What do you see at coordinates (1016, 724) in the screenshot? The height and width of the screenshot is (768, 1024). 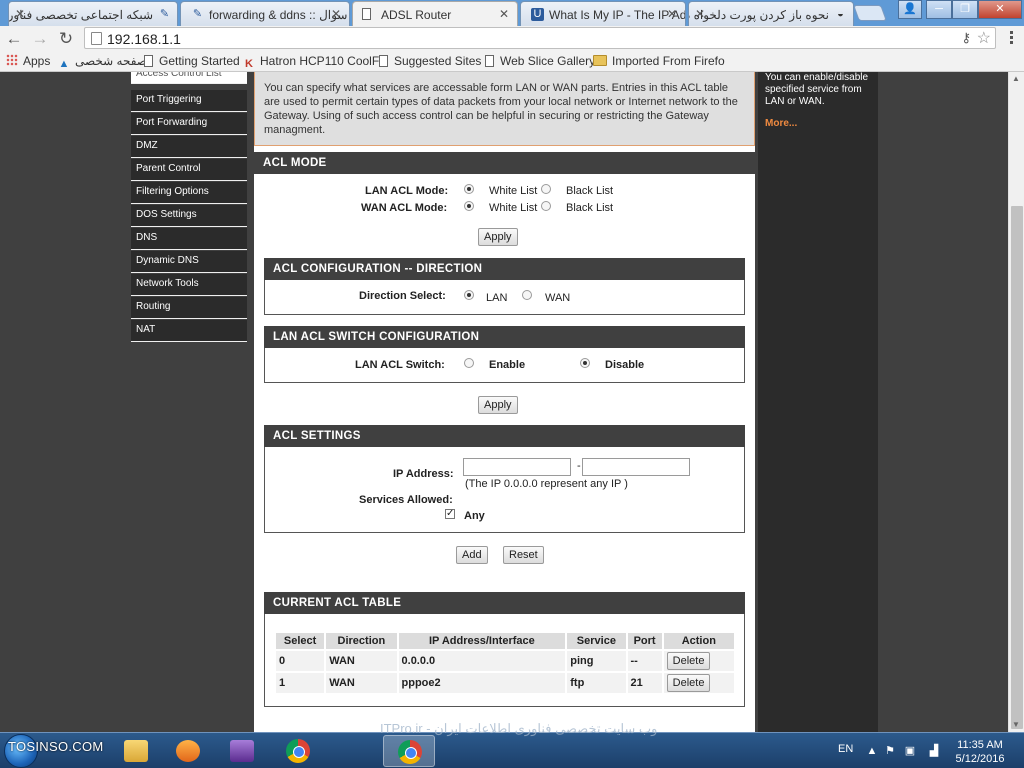 I see `scroll-down-arrow-icon: ▼` at bounding box center [1016, 724].